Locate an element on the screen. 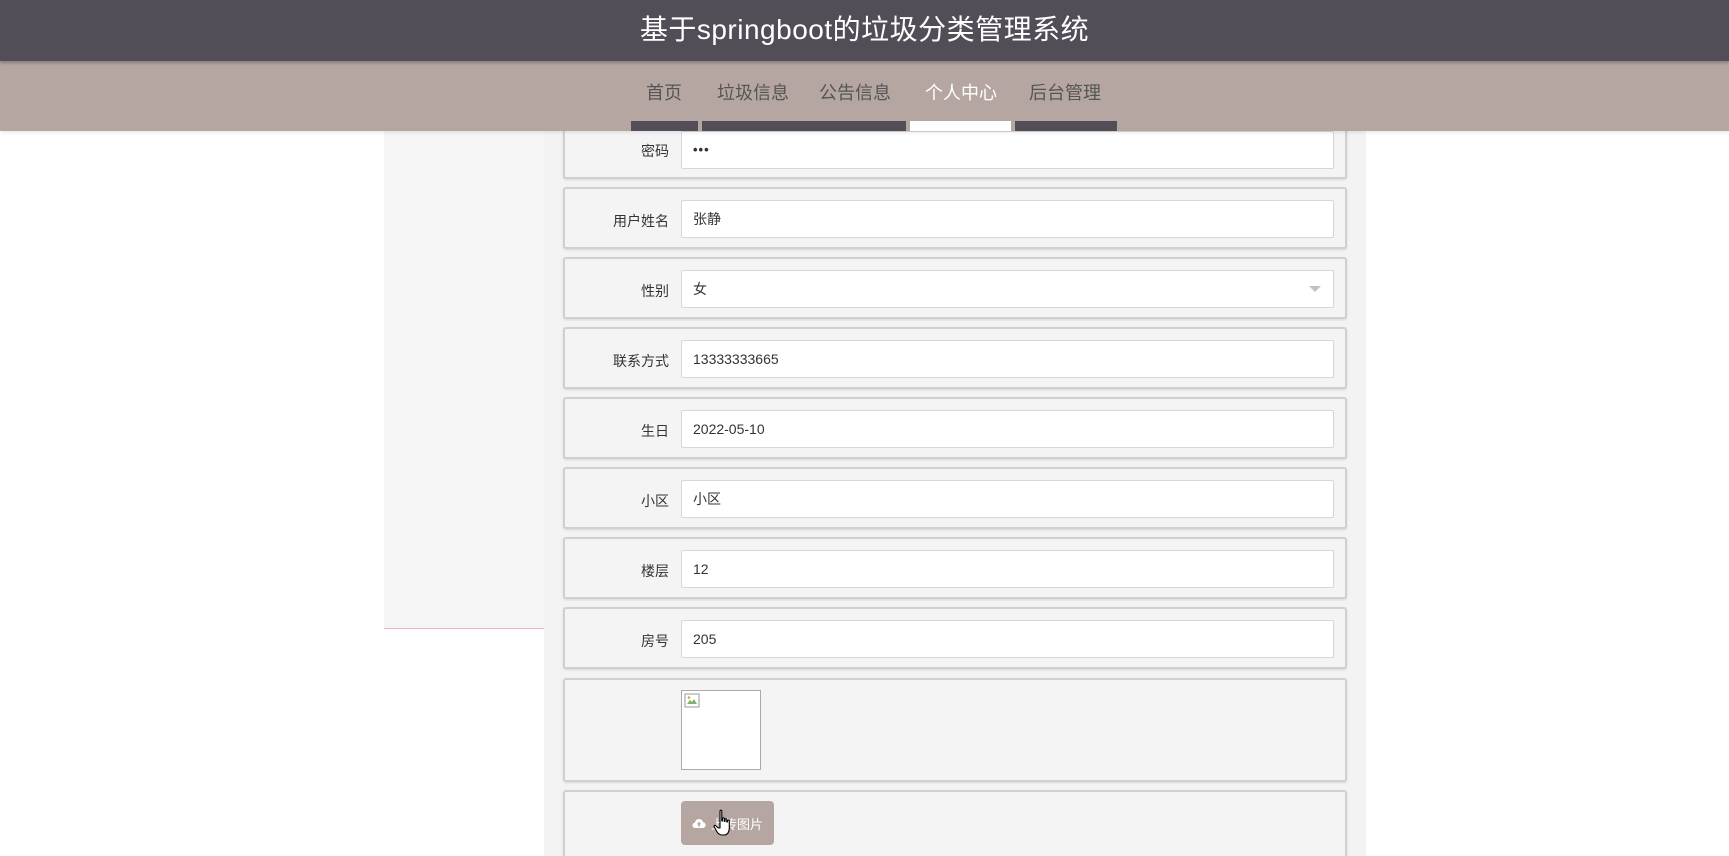 The height and width of the screenshot is (856, 1729). form-row-birthday: 生日 2022-05-10 is located at coordinates (955, 428).